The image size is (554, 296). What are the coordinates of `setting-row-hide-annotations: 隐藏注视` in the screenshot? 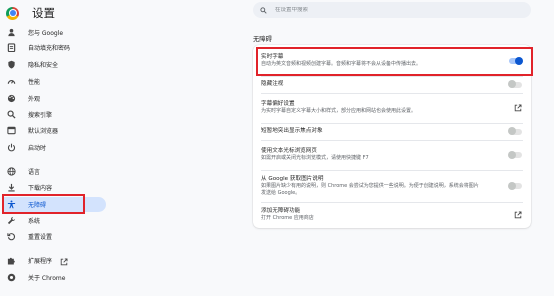 It's located at (392, 84).